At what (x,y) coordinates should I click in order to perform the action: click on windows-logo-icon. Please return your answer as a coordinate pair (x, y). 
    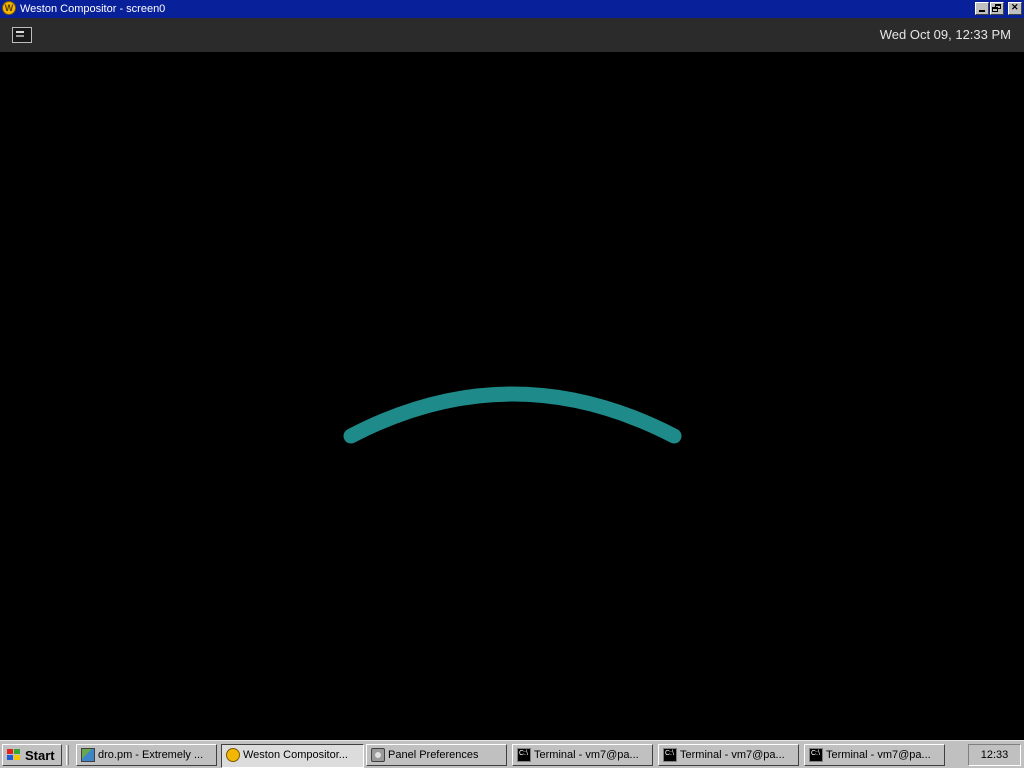
    Looking at the image, I should click on (14, 755).